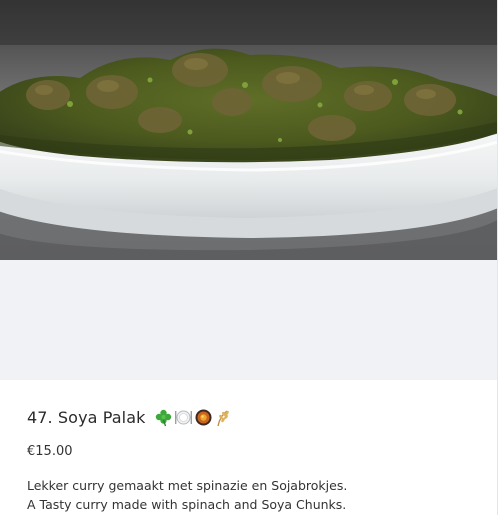  I want to click on title-row: 47. Soya Palak, so click(130, 417).